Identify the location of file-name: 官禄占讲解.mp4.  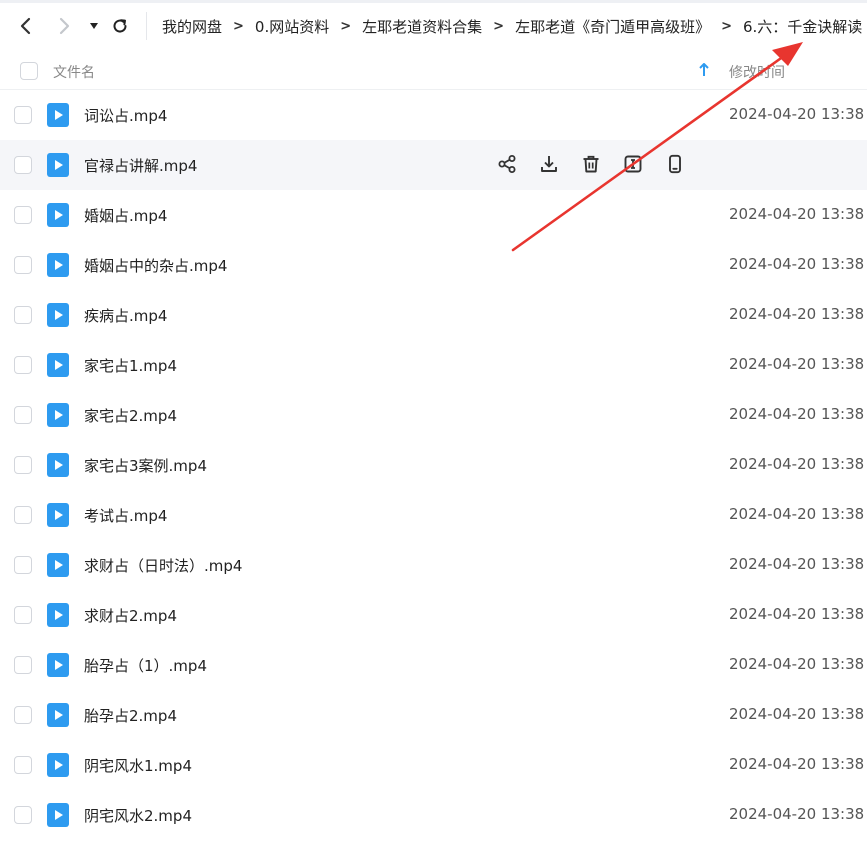
(140, 165).